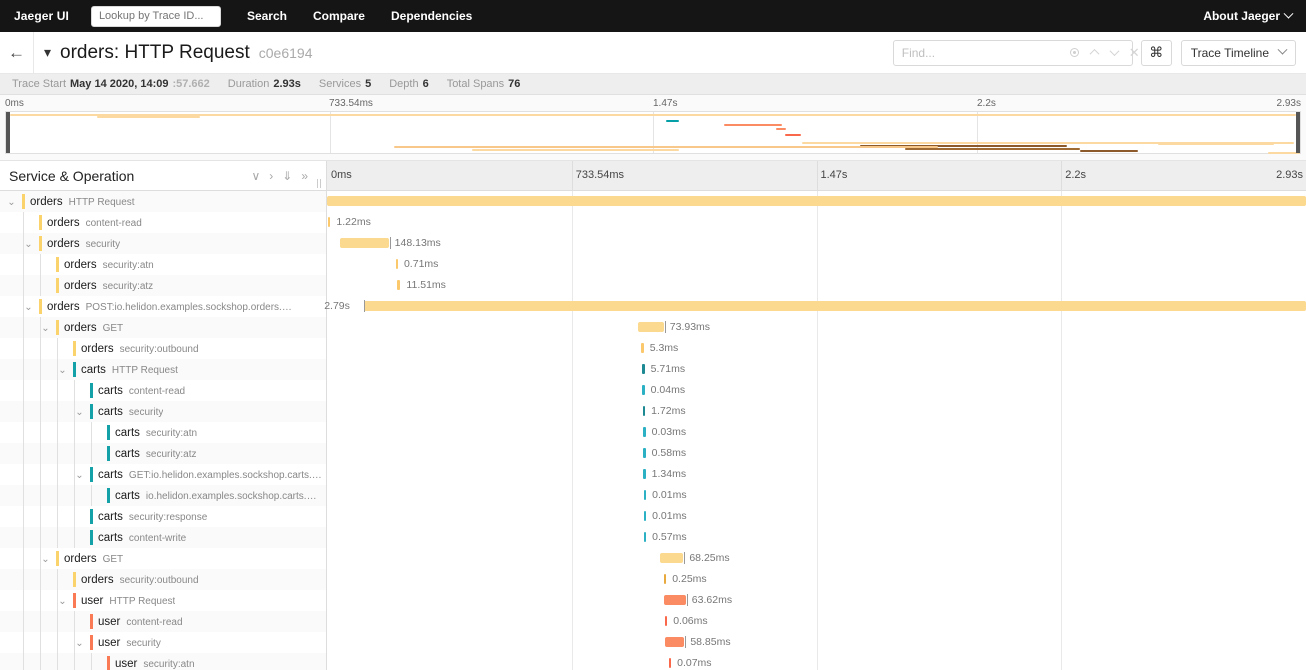 This screenshot has width=1306, height=670. What do you see at coordinates (163, 201) in the screenshot?
I see `span-row-label-cell: ⌄ orders HTTP Request` at bounding box center [163, 201].